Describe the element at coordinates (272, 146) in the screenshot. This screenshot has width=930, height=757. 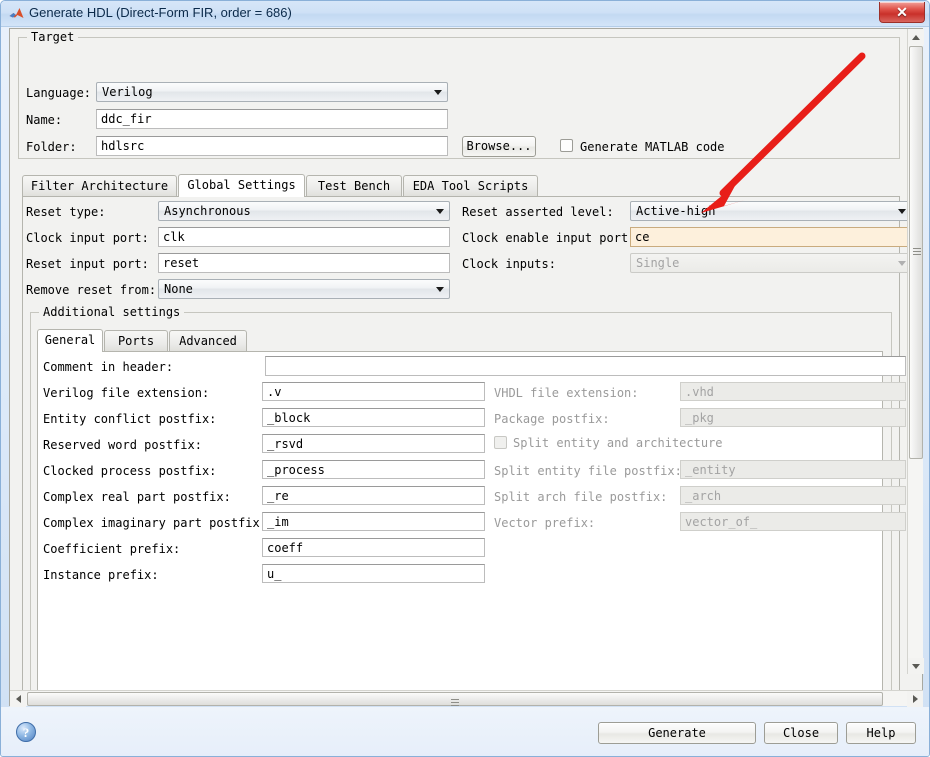
I see `folder-input: hdlsrc` at that location.